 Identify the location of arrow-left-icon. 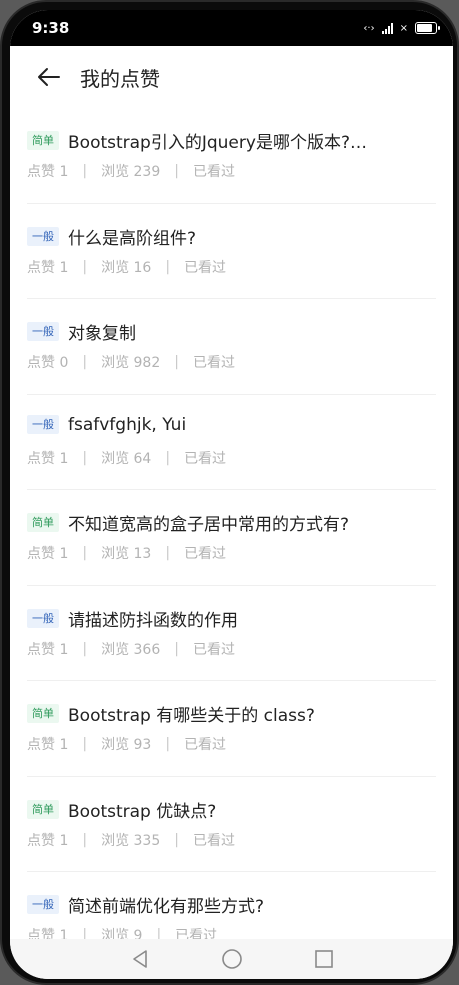
(49, 77).